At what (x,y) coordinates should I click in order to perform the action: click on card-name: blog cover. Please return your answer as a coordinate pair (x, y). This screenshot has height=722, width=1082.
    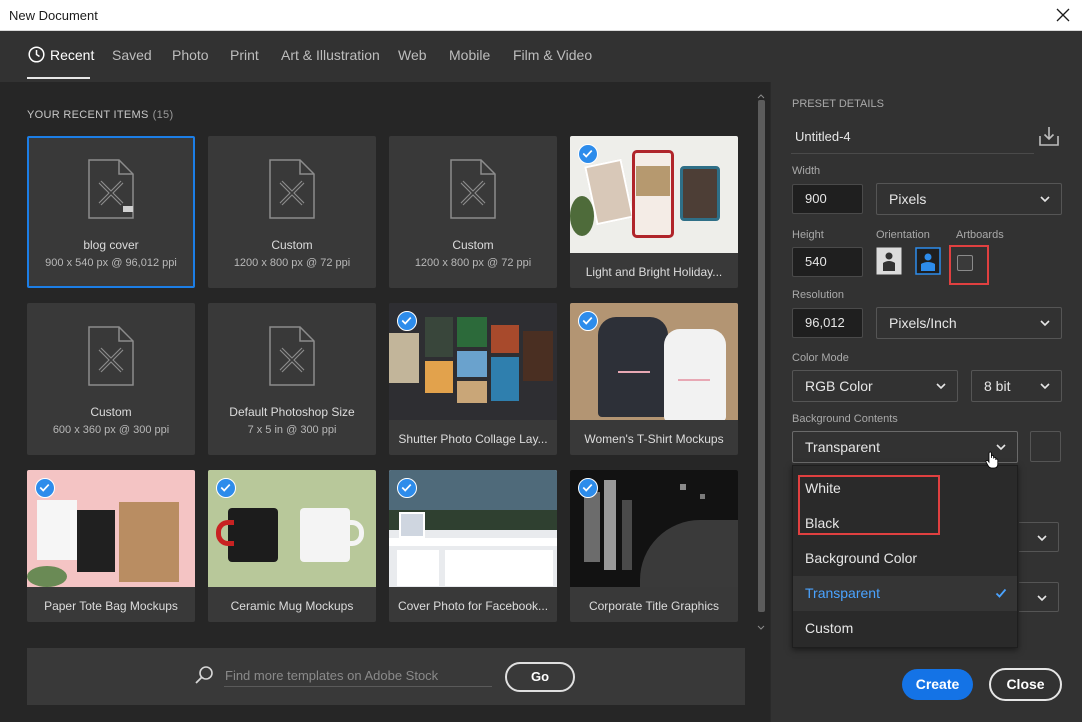
    Looking at the image, I should click on (111, 245).